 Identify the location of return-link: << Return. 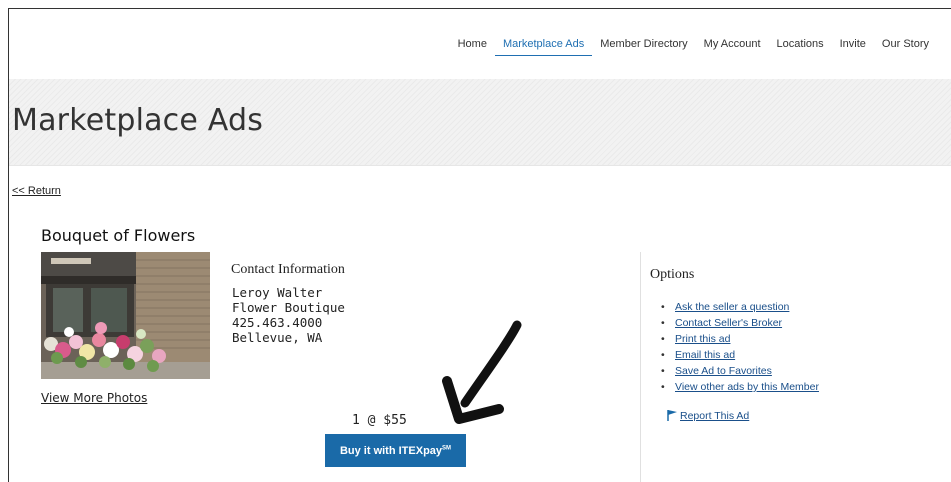
(36, 191).